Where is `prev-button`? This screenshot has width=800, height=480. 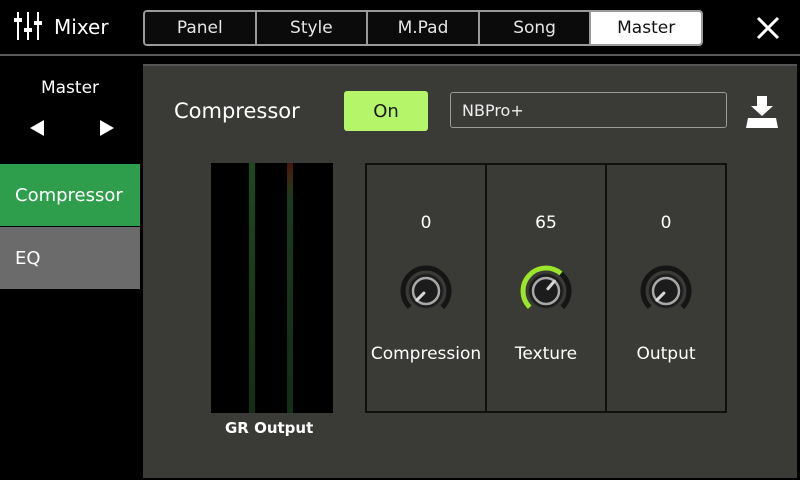 prev-button is located at coordinates (37, 128).